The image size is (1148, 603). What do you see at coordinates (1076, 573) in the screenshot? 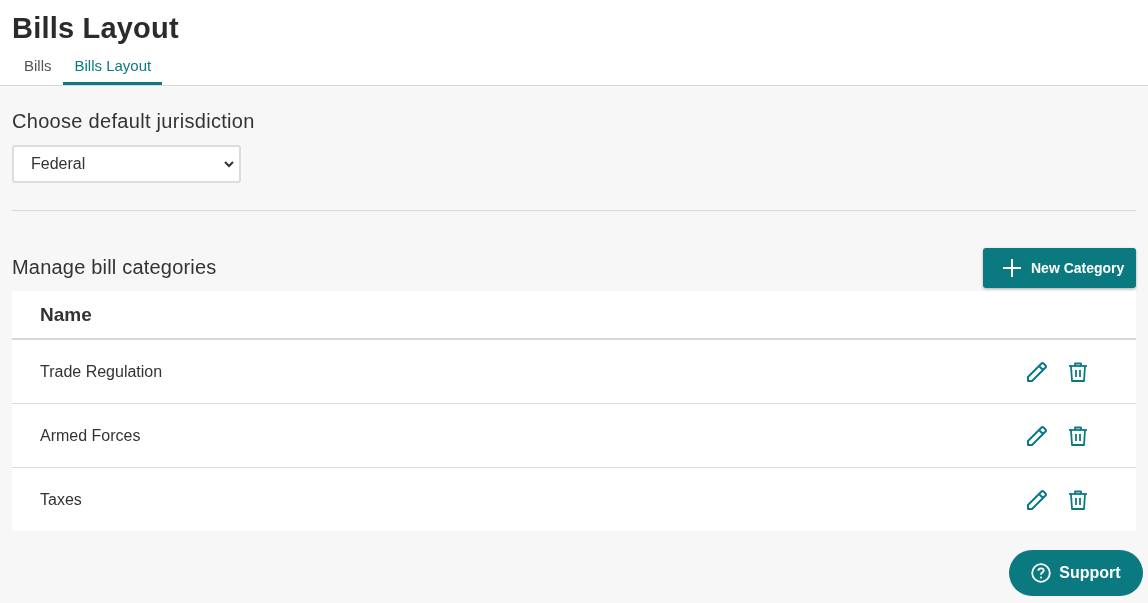
I see `support-button: Support` at bounding box center [1076, 573].